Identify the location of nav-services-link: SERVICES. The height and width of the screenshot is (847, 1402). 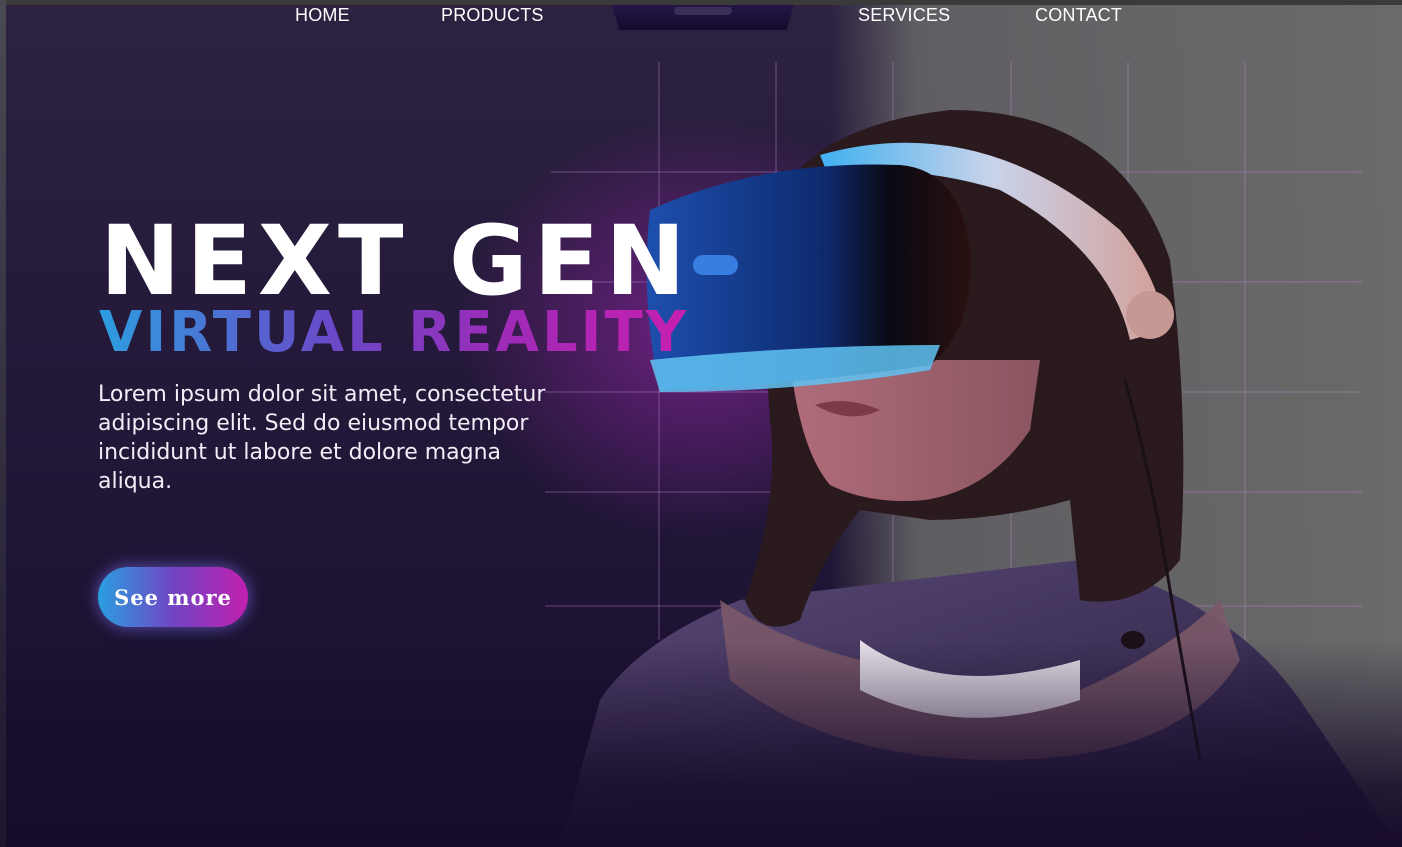
(904, 15).